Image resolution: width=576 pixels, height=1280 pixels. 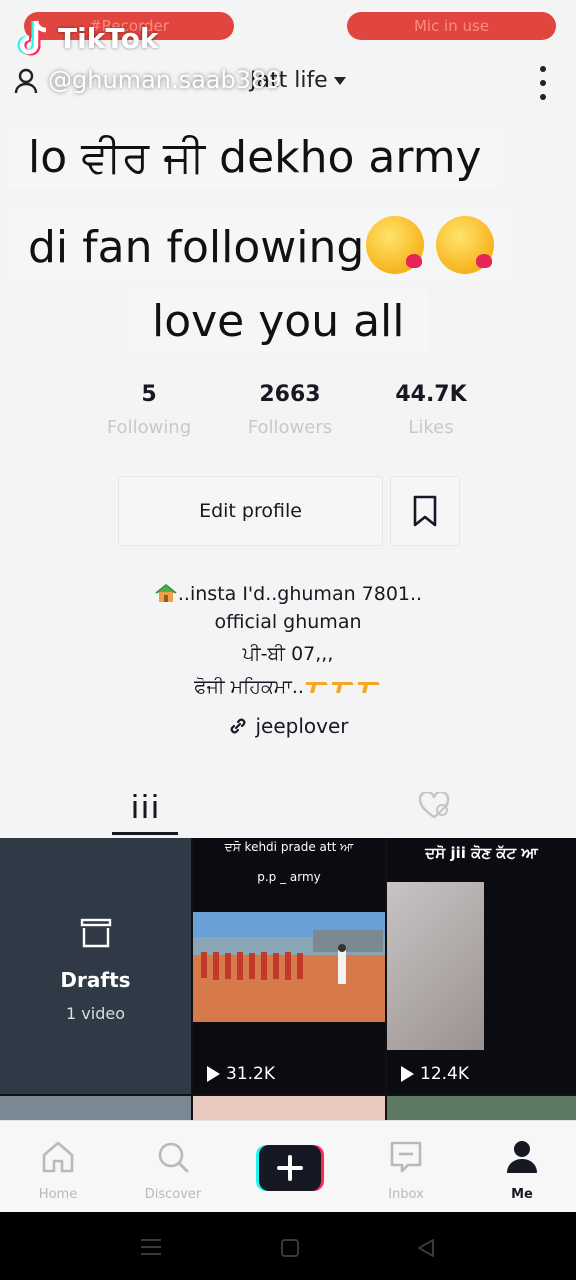 What do you see at coordinates (289, 877) in the screenshot?
I see `video-1-subcaption: p.p _ army` at bounding box center [289, 877].